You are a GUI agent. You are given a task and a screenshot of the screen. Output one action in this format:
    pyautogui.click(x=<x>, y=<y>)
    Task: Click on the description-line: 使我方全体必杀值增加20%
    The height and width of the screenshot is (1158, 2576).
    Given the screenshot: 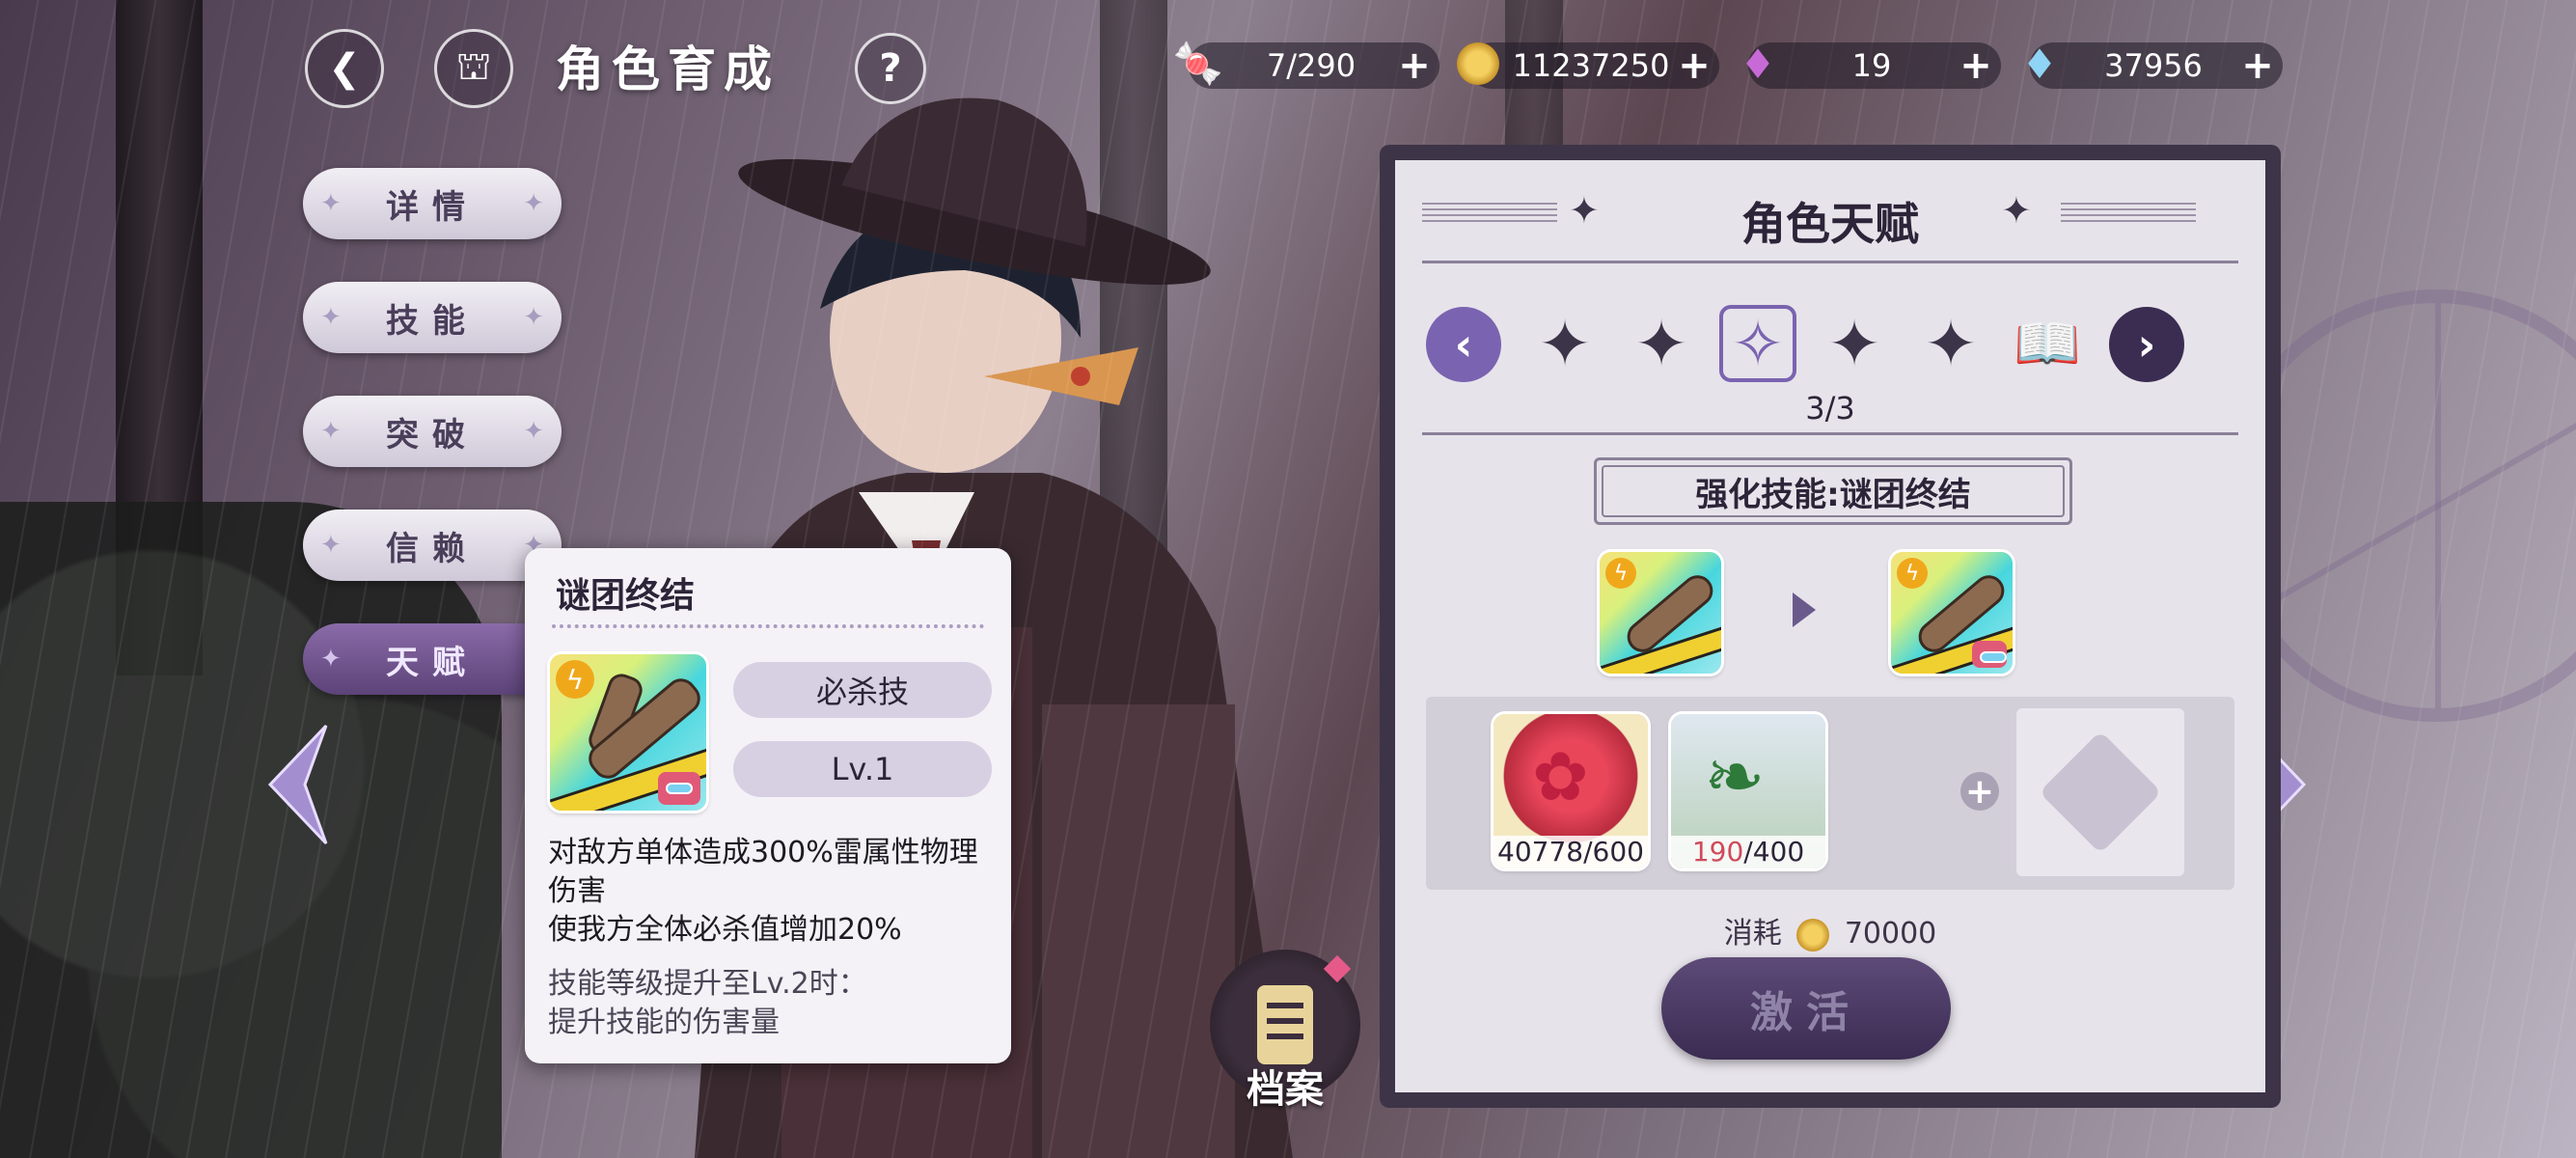 What is the action you would take?
    pyautogui.click(x=725, y=930)
    